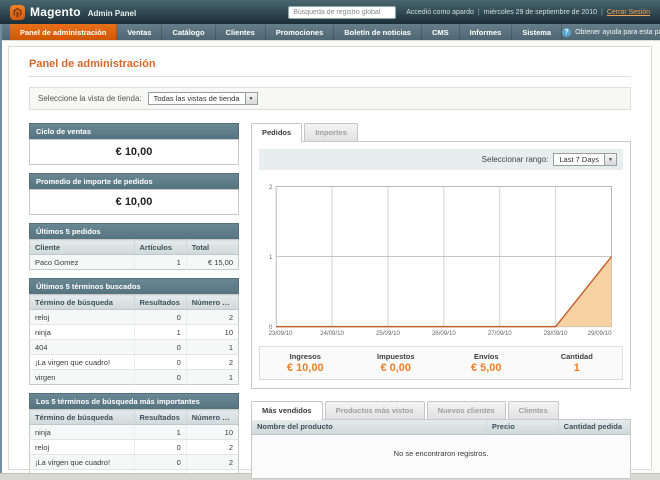  I want to click on nav-item-boletin-de-noticias: Boletín de noticias, so click(378, 32).